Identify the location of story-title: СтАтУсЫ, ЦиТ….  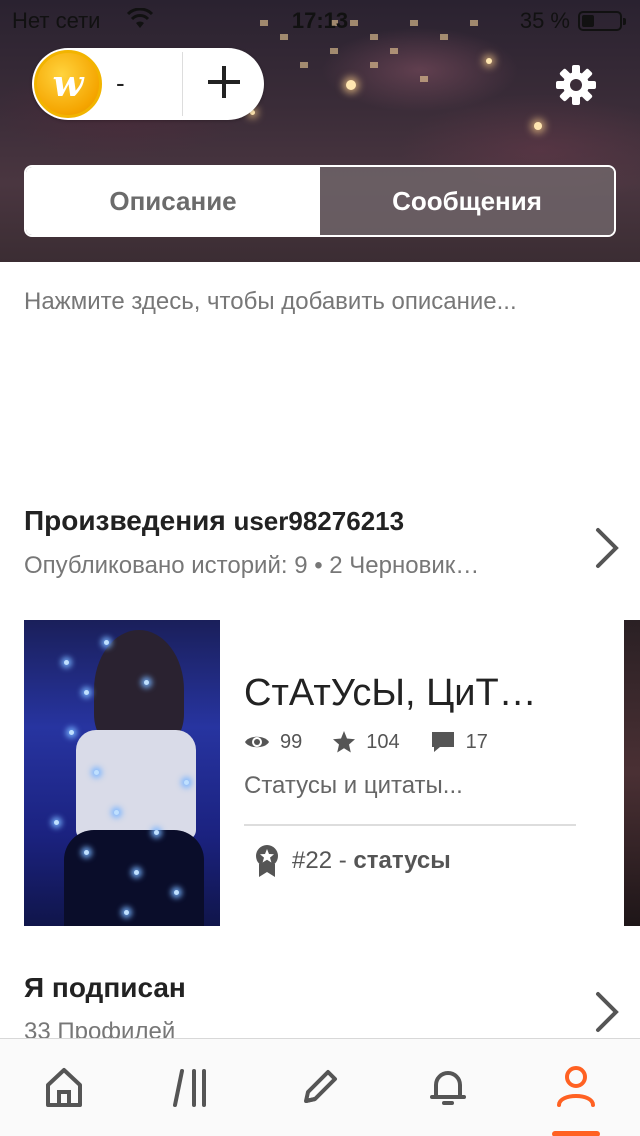
(390, 693).